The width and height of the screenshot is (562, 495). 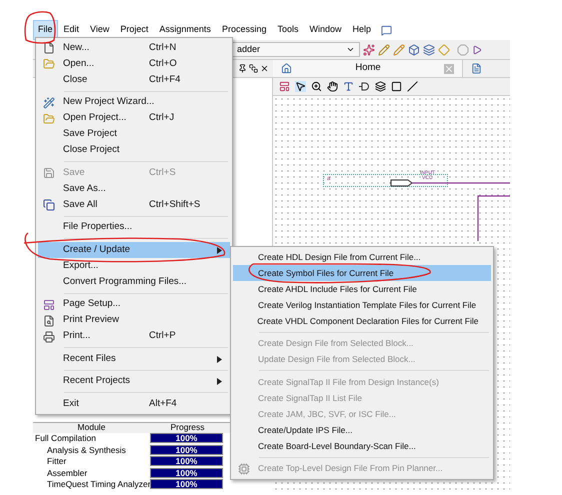 I want to click on line-tool-icon, so click(x=412, y=86).